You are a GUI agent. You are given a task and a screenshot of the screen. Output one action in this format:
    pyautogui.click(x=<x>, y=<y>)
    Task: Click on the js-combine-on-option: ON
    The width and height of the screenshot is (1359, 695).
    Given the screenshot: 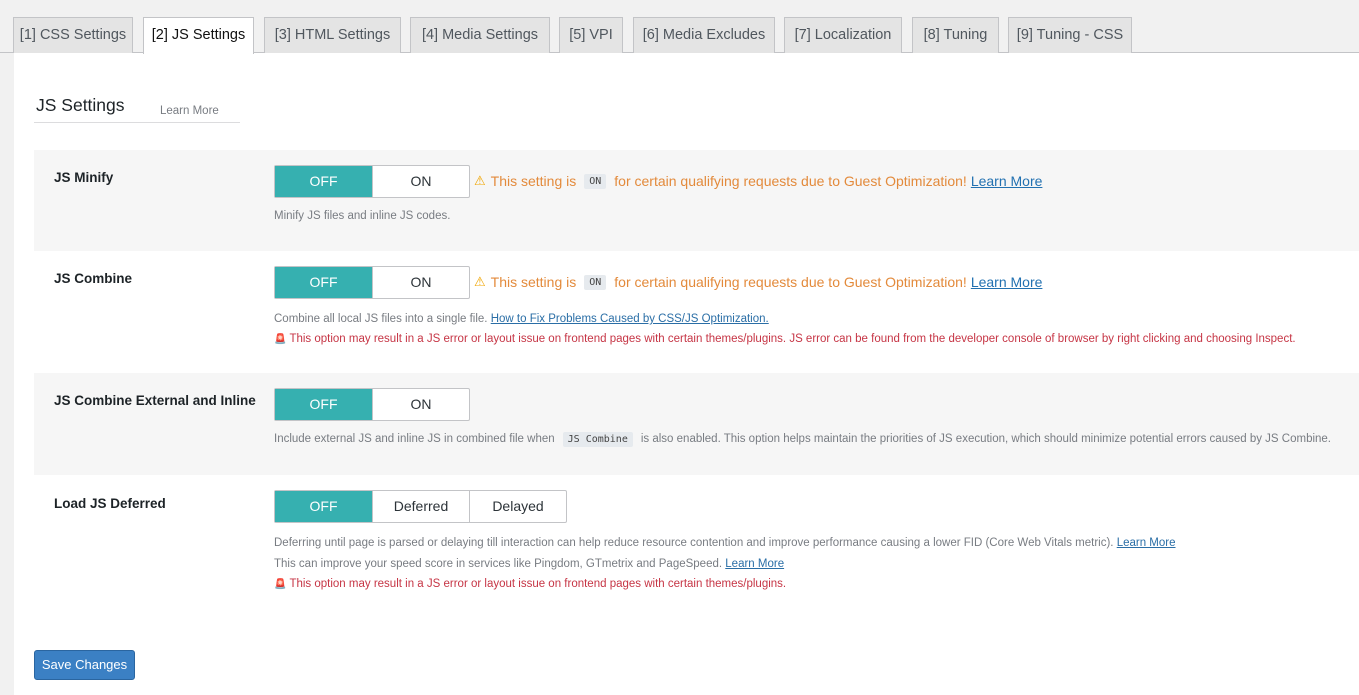 What is the action you would take?
    pyautogui.click(x=420, y=282)
    